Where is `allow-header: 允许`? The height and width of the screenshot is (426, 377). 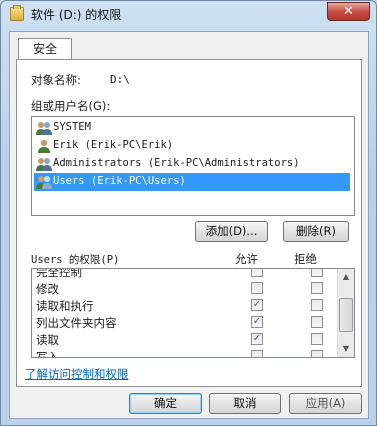 allow-header: 允许 is located at coordinates (246, 259).